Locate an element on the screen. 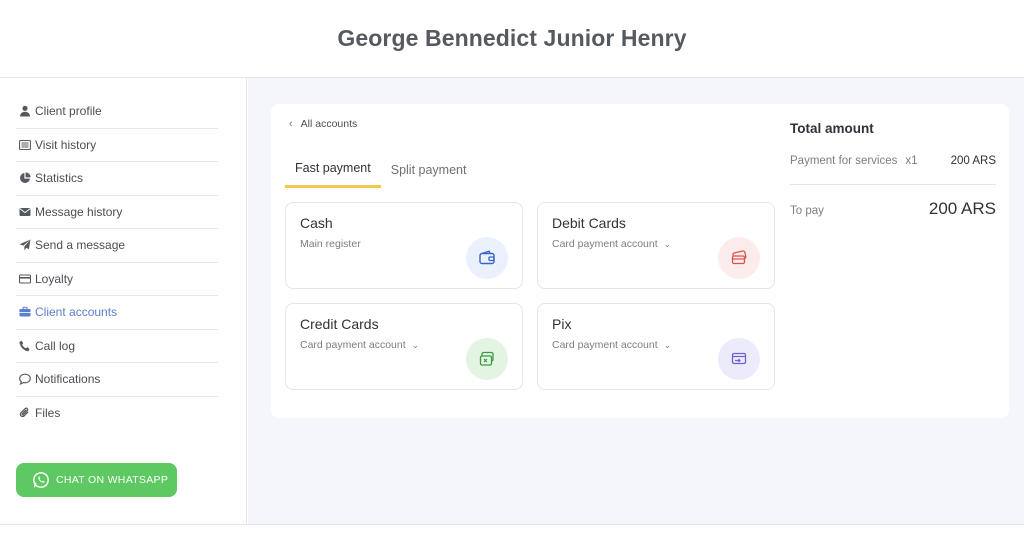 The height and width of the screenshot is (542, 1024). sidebar-item-visit-history: Visit history is located at coordinates (117, 145).